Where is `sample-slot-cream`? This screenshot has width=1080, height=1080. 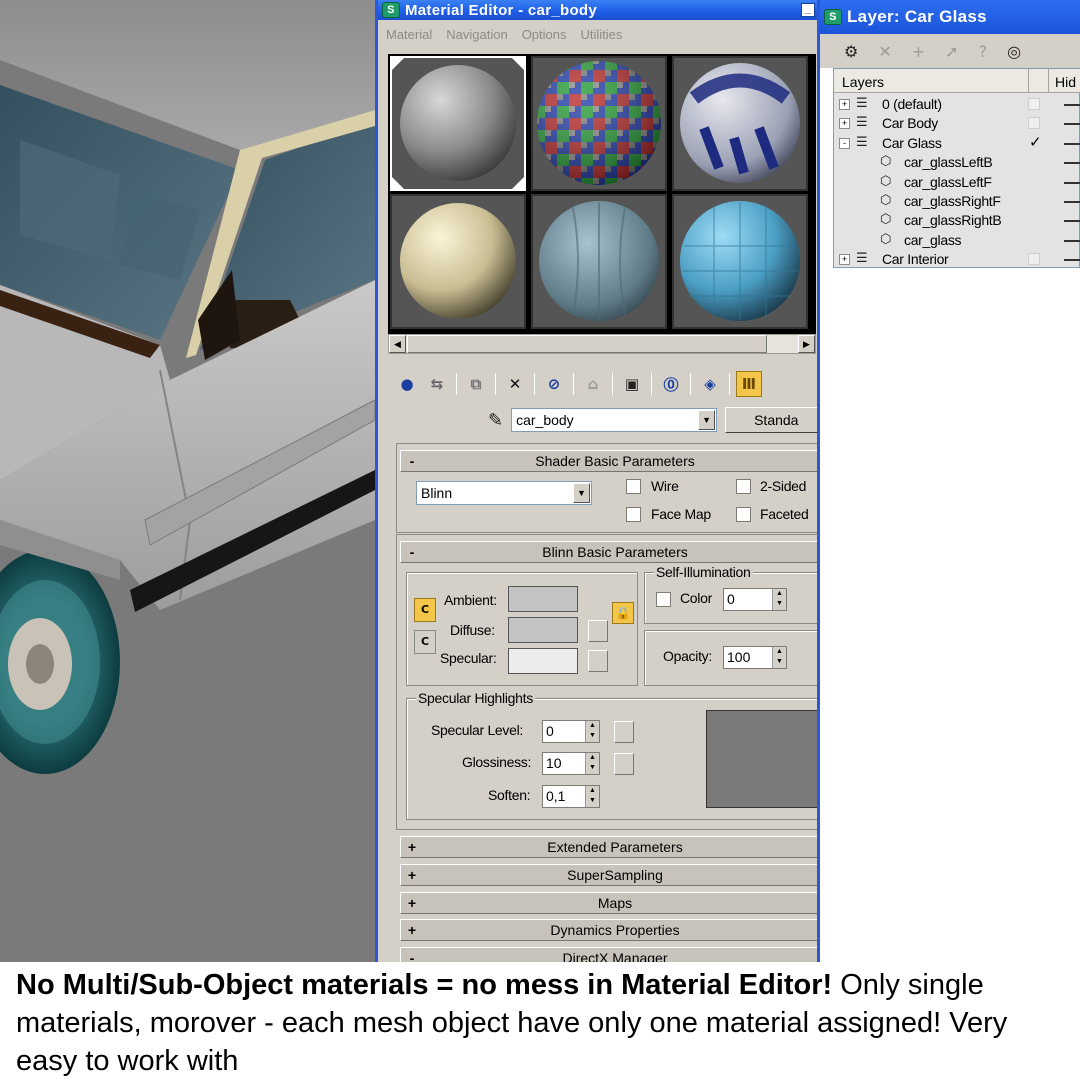 sample-slot-cream is located at coordinates (458, 261).